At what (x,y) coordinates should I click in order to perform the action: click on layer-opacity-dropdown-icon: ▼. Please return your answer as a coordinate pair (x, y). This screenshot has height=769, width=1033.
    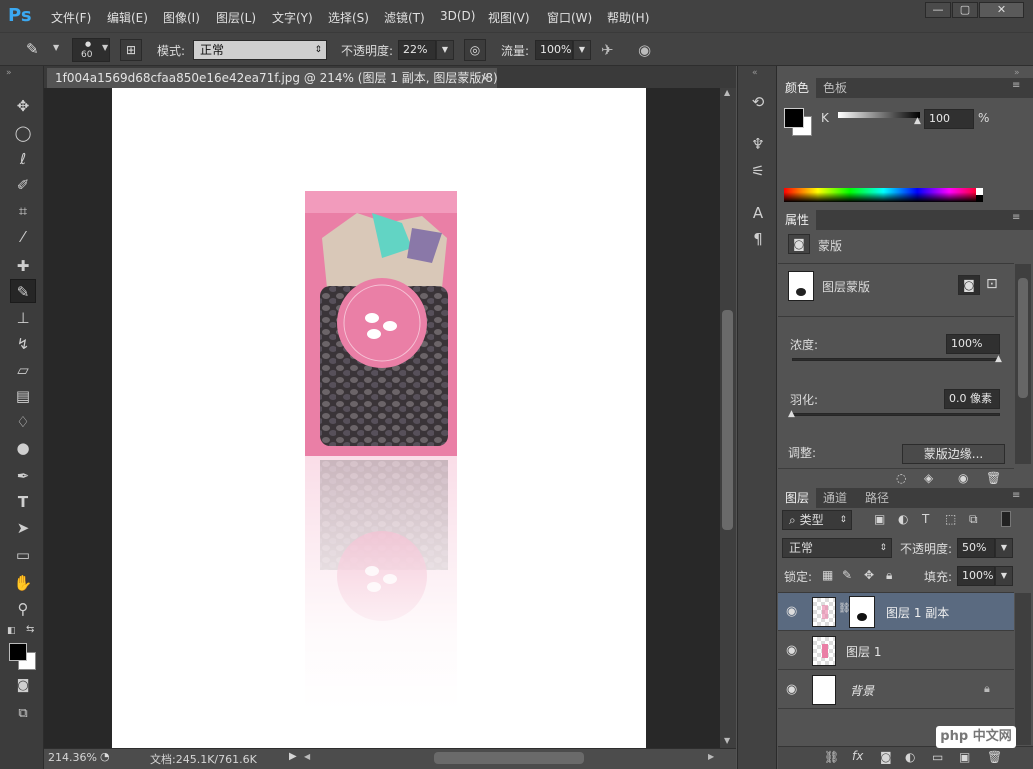
    Looking at the image, I should click on (1004, 548).